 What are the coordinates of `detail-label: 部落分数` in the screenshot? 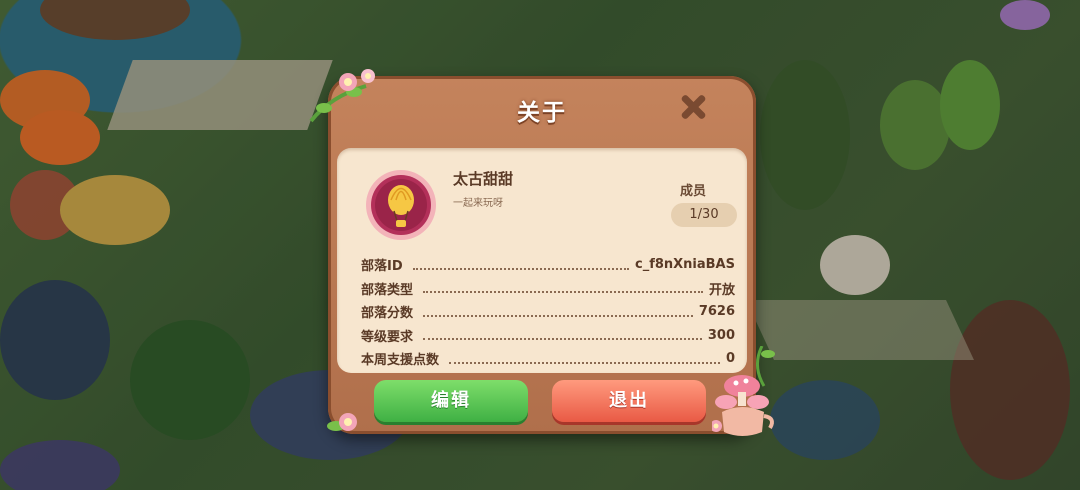 It's located at (387, 314).